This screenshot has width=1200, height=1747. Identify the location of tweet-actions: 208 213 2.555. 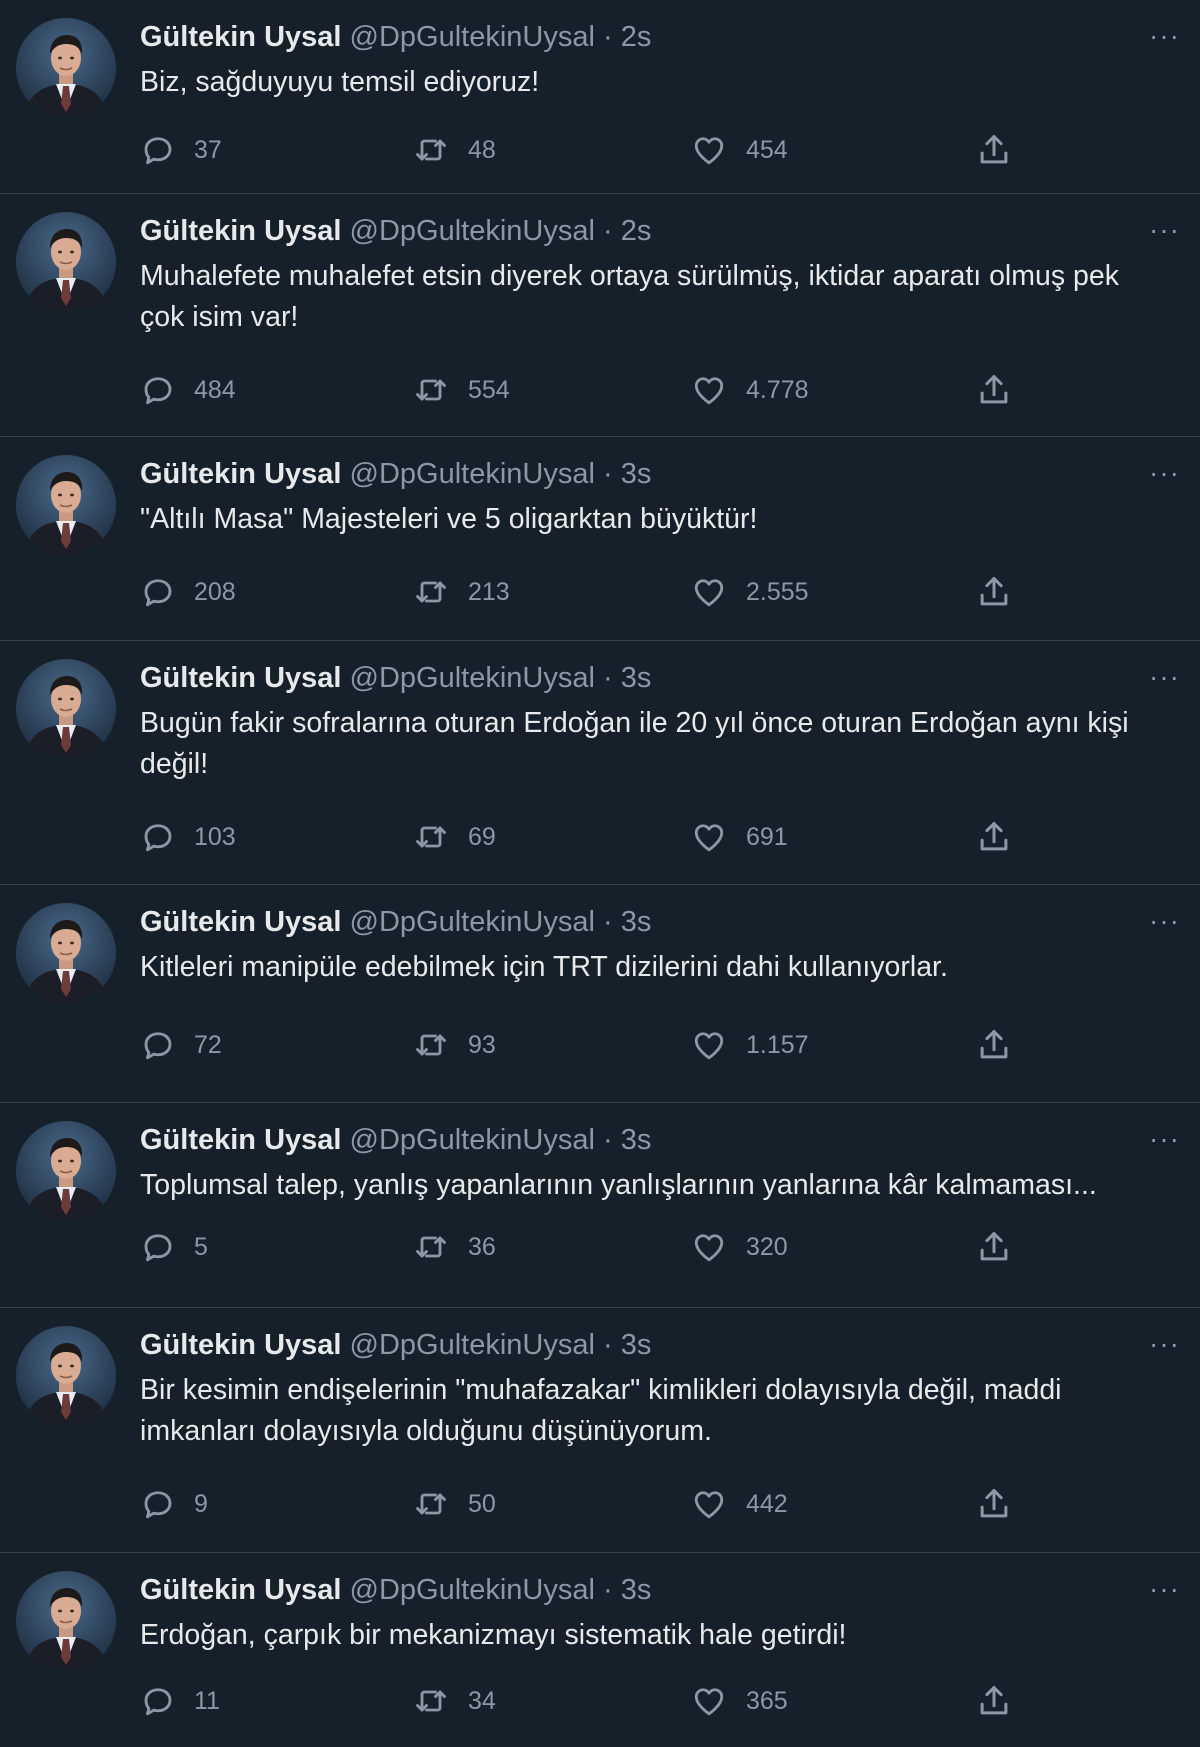
(590, 592).